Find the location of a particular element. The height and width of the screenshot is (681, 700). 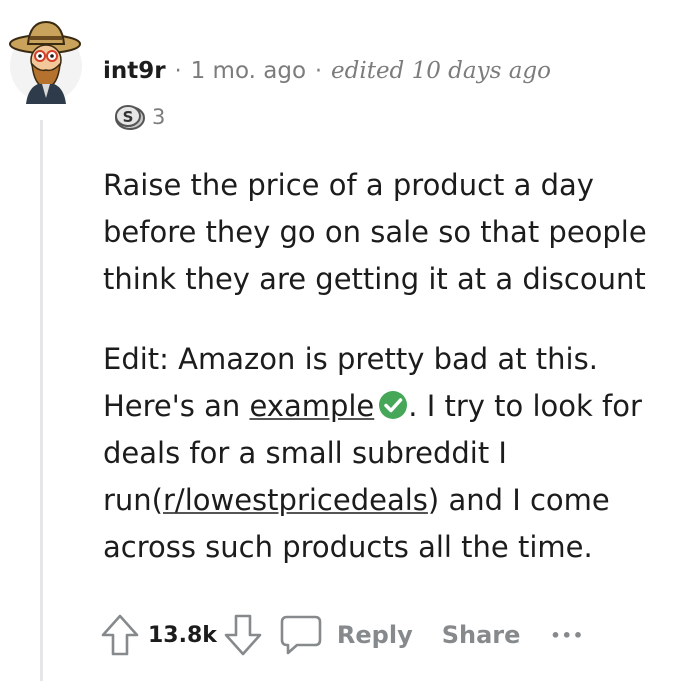

example-link: example is located at coordinates (311, 406).